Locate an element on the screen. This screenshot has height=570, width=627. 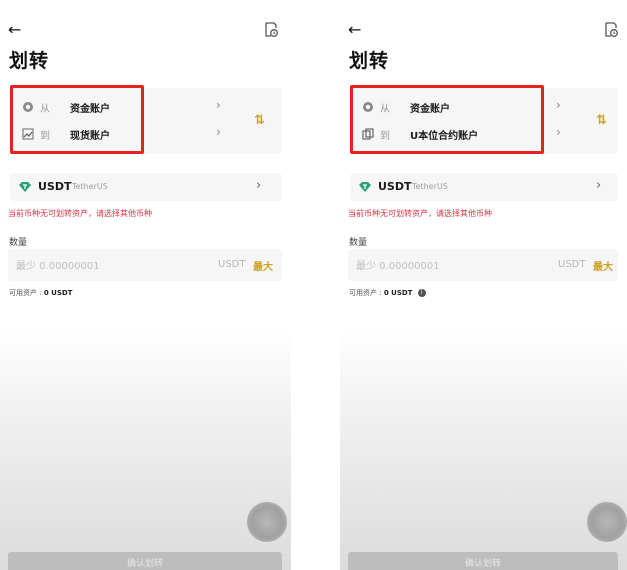
to-account-name: 现货账户 is located at coordinates (90, 136).